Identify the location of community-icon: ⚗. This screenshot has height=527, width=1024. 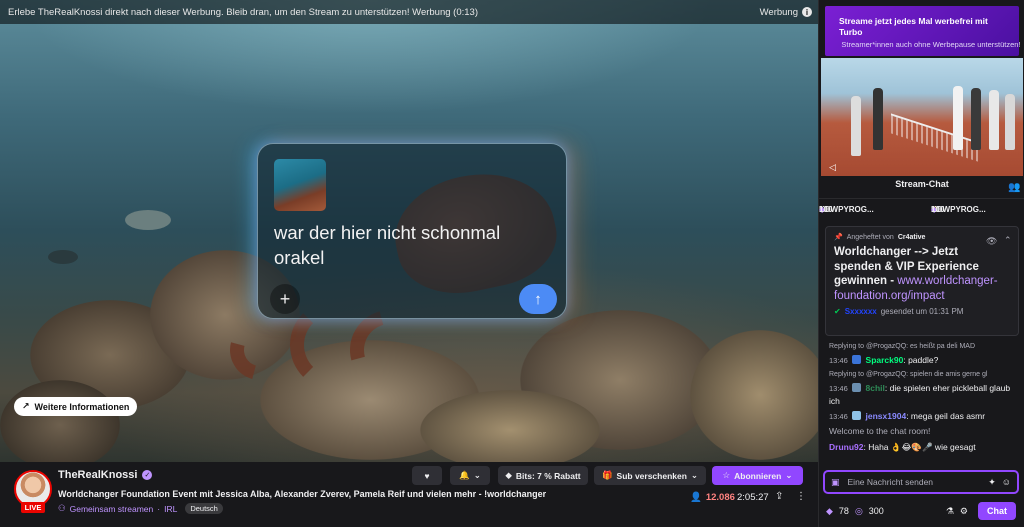
(950, 511).